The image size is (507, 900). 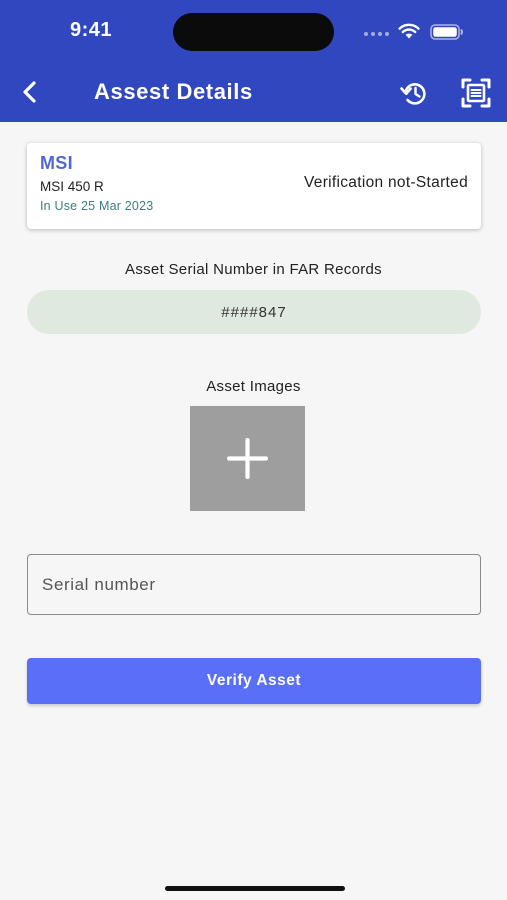 I want to click on far-serial-text: ####847, so click(x=254, y=312).